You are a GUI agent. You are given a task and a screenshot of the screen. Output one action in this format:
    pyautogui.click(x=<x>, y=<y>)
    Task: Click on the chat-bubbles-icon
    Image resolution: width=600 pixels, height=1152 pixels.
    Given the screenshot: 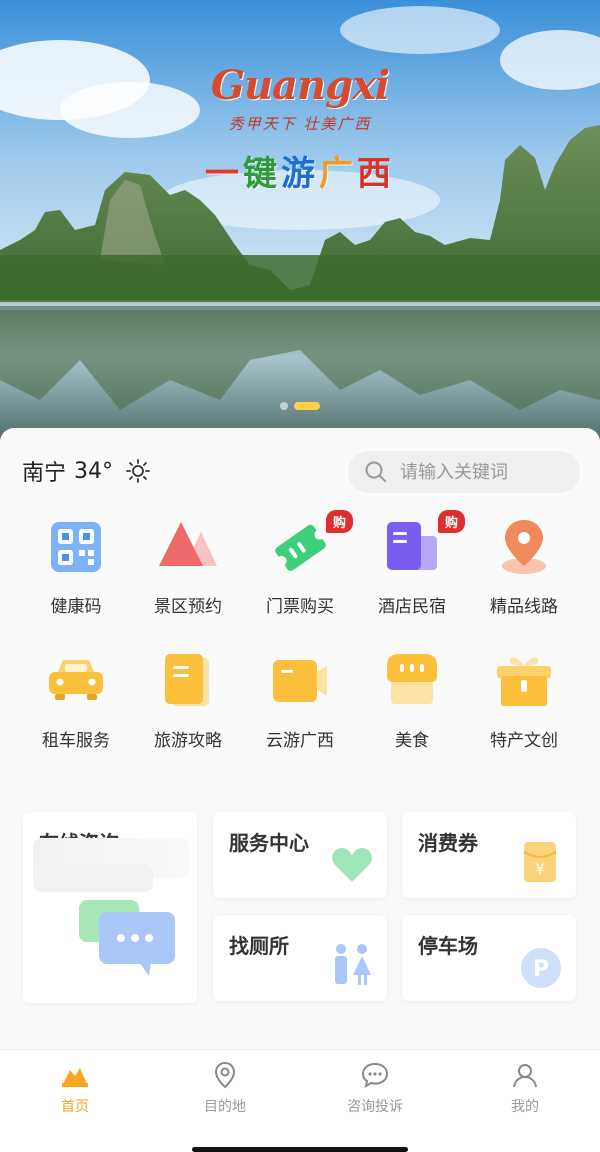 What is the action you would take?
    pyautogui.click(x=127, y=938)
    